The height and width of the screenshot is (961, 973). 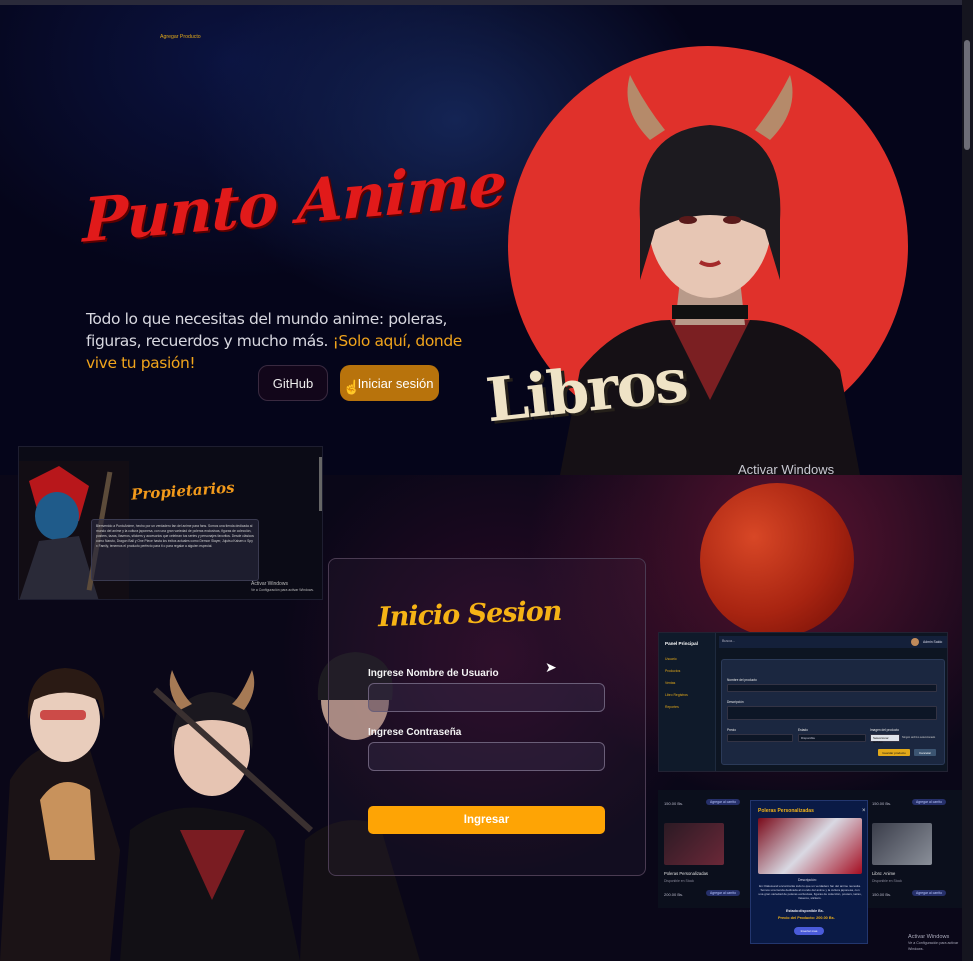 What do you see at coordinates (885, 730) in the screenshot?
I see `product-image-label: Imagen del producto` at bounding box center [885, 730].